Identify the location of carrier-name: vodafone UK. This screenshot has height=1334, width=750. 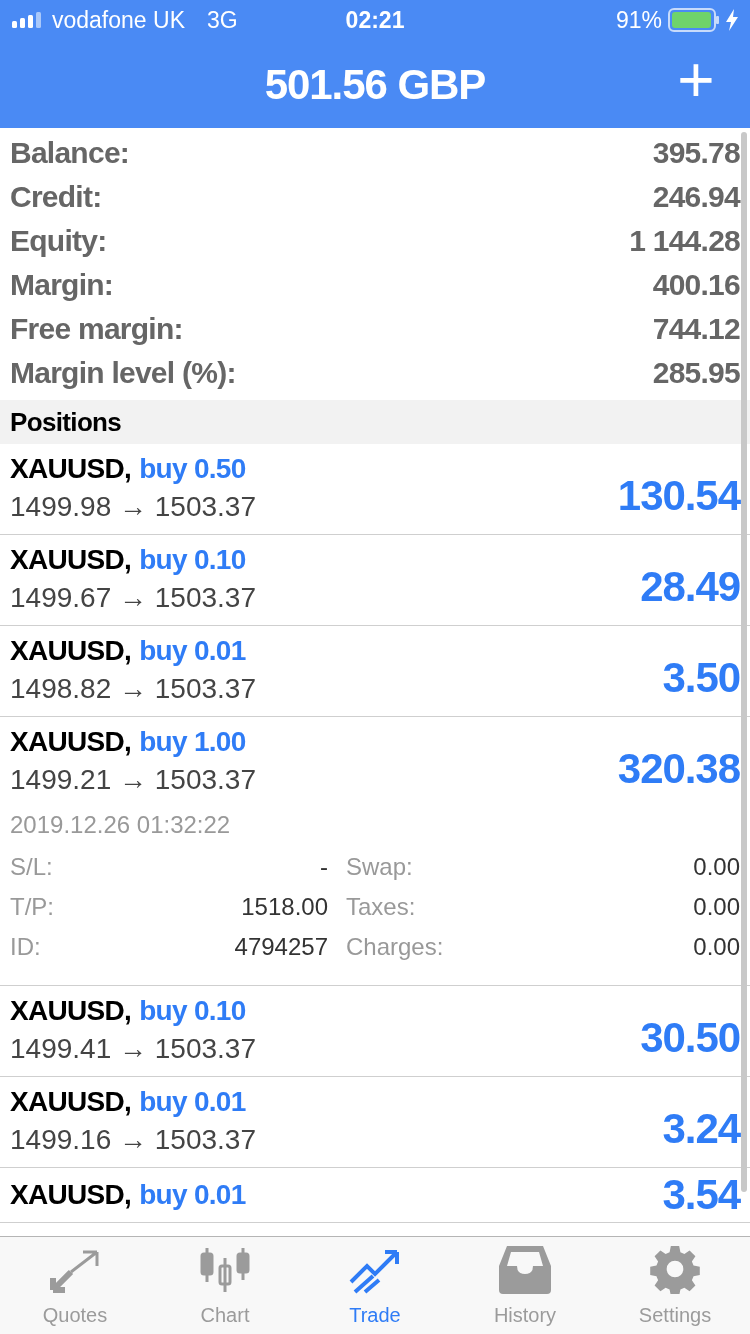
(118, 20).